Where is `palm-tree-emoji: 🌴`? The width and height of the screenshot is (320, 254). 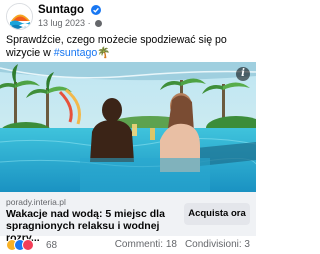 palm-tree-emoji: 🌴 is located at coordinates (104, 53).